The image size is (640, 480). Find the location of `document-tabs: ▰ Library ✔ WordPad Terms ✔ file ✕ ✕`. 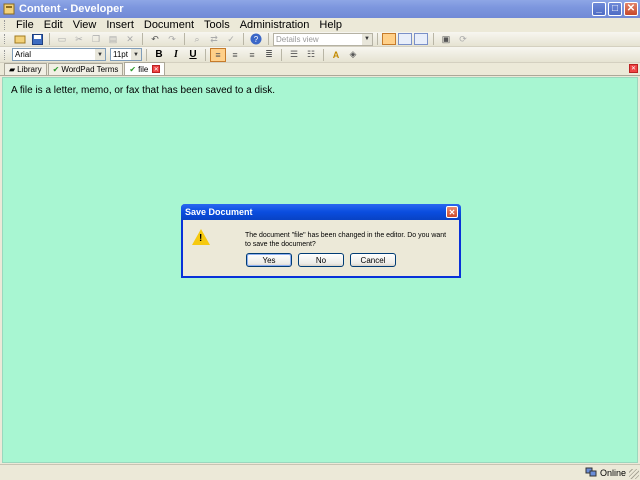

document-tabs: ▰ Library ✔ WordPad Terms ✔ file ✕ ✕ is located at coordinates (320, 69).